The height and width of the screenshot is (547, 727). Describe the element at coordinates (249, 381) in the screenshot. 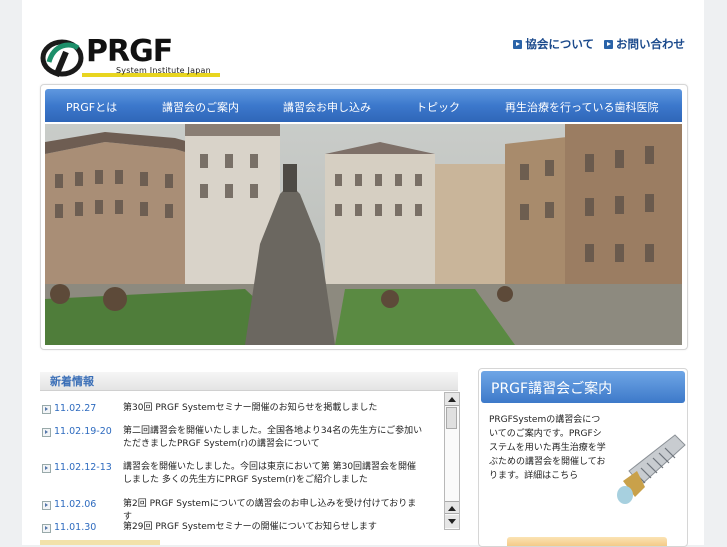

I see `news-header-bar` at that location.